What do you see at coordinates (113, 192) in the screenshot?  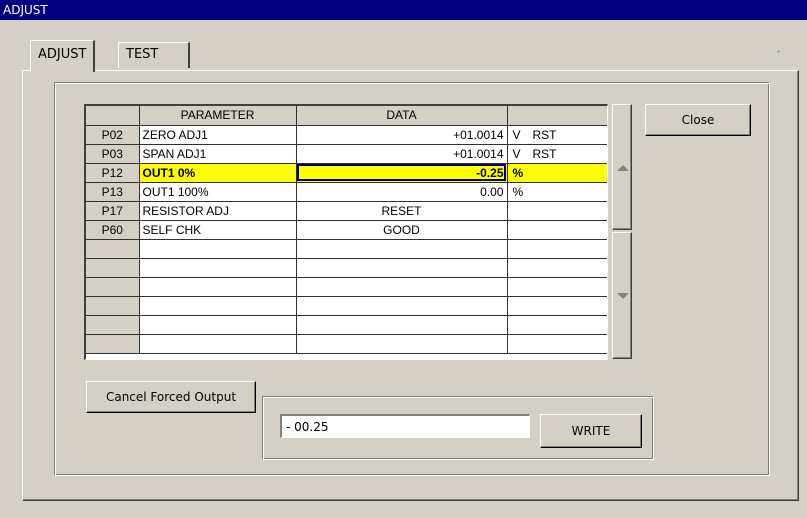 I see `row-header-id: P13` at bounding box center [113, 192].